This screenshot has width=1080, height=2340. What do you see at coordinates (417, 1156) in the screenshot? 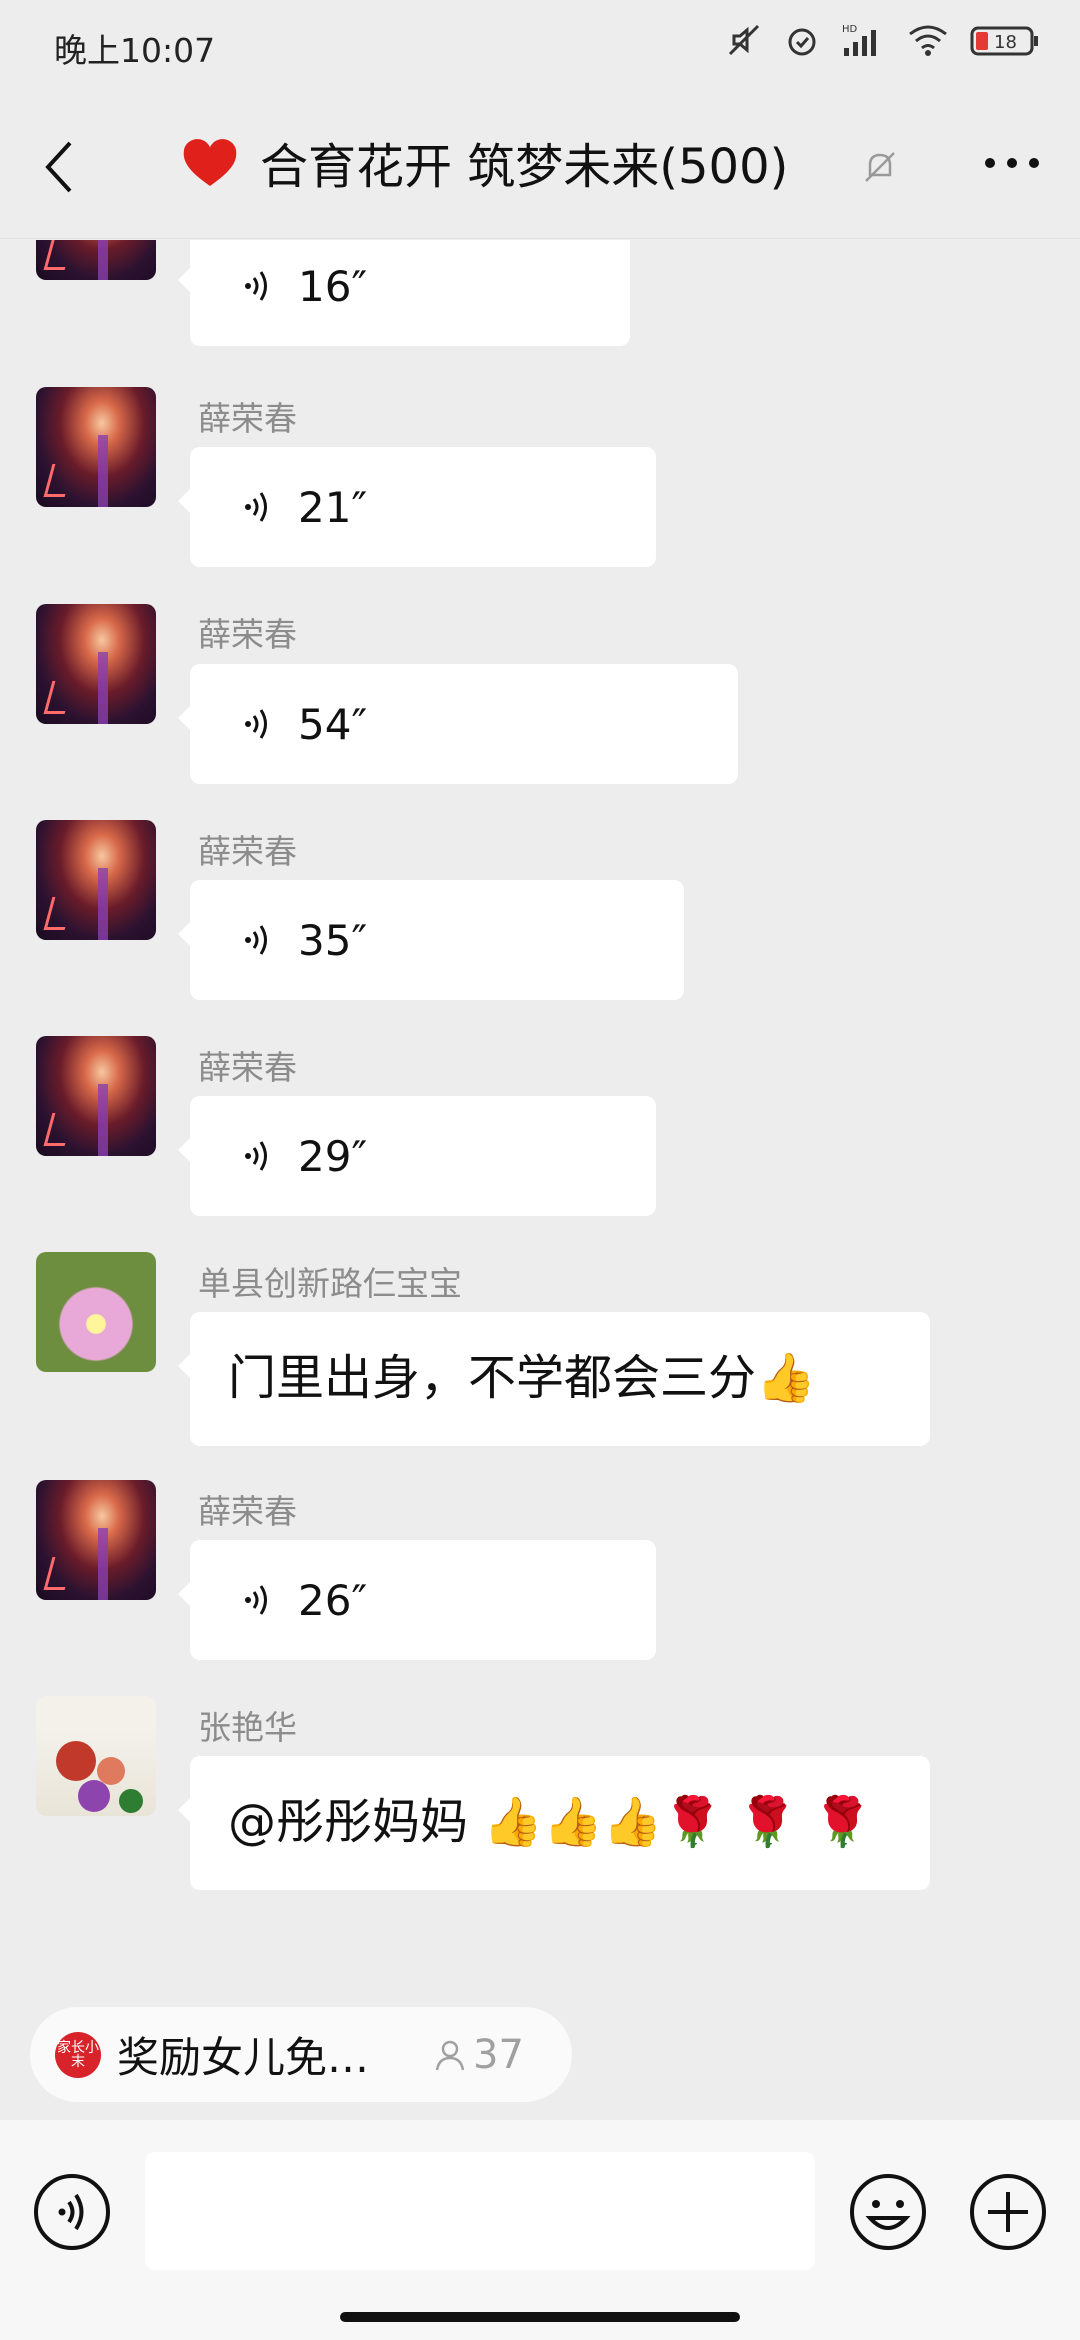
I see `voice-message: 29″` at bounding box center [417, 1156].